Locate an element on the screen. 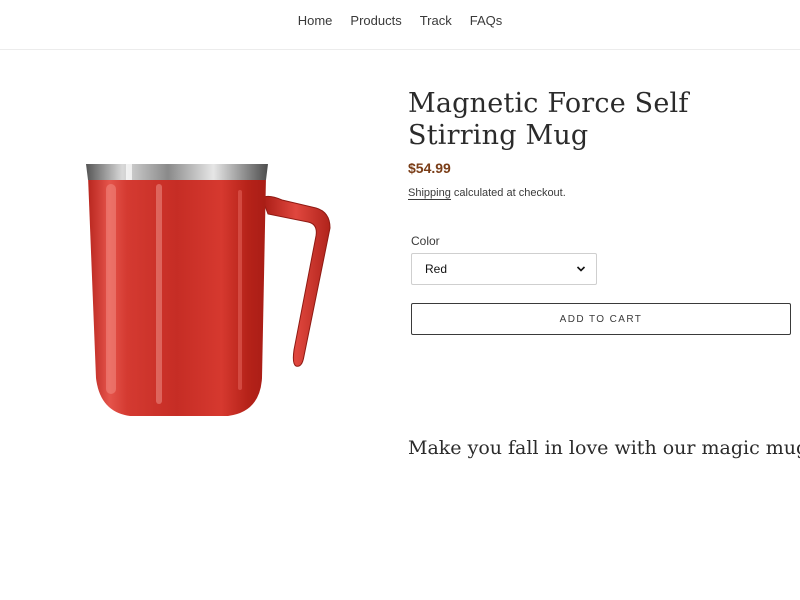 The width and height of the screenshot is (800, 600). product-title: Magnetic Force Self Stirring Mug is located at coordinates (548, 119).